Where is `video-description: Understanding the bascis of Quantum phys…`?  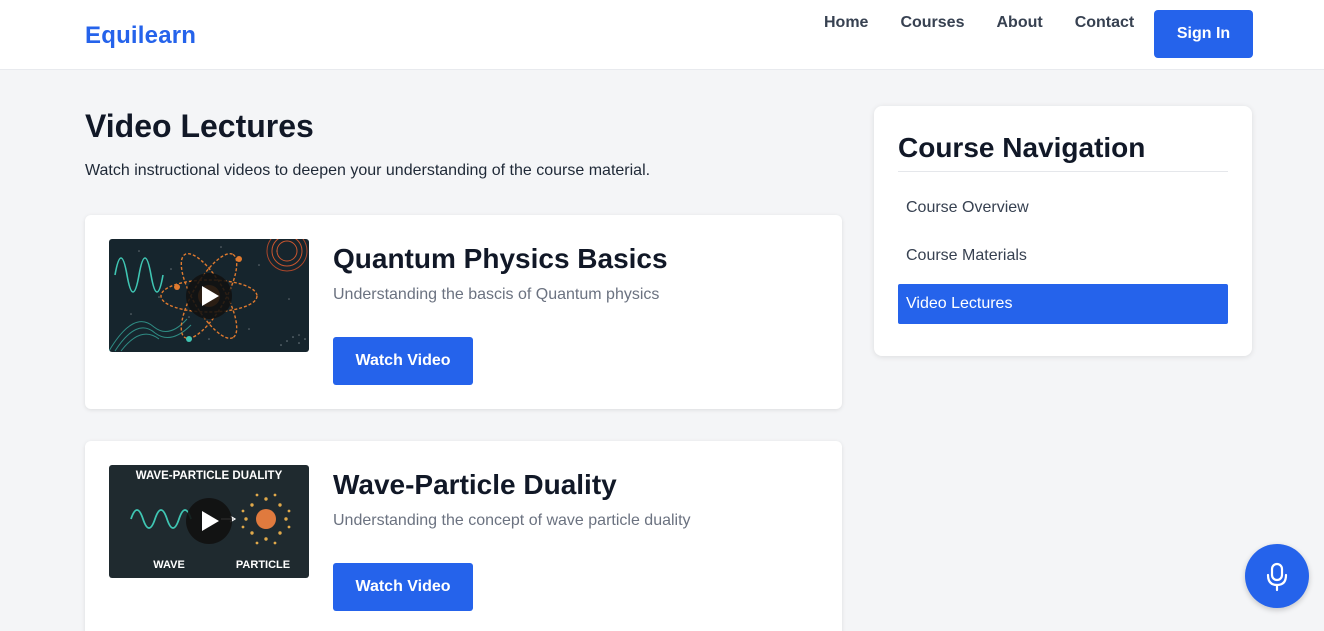 video-description: Understanding the bascis of Quantum phys… is located at coordinates (496, 294).